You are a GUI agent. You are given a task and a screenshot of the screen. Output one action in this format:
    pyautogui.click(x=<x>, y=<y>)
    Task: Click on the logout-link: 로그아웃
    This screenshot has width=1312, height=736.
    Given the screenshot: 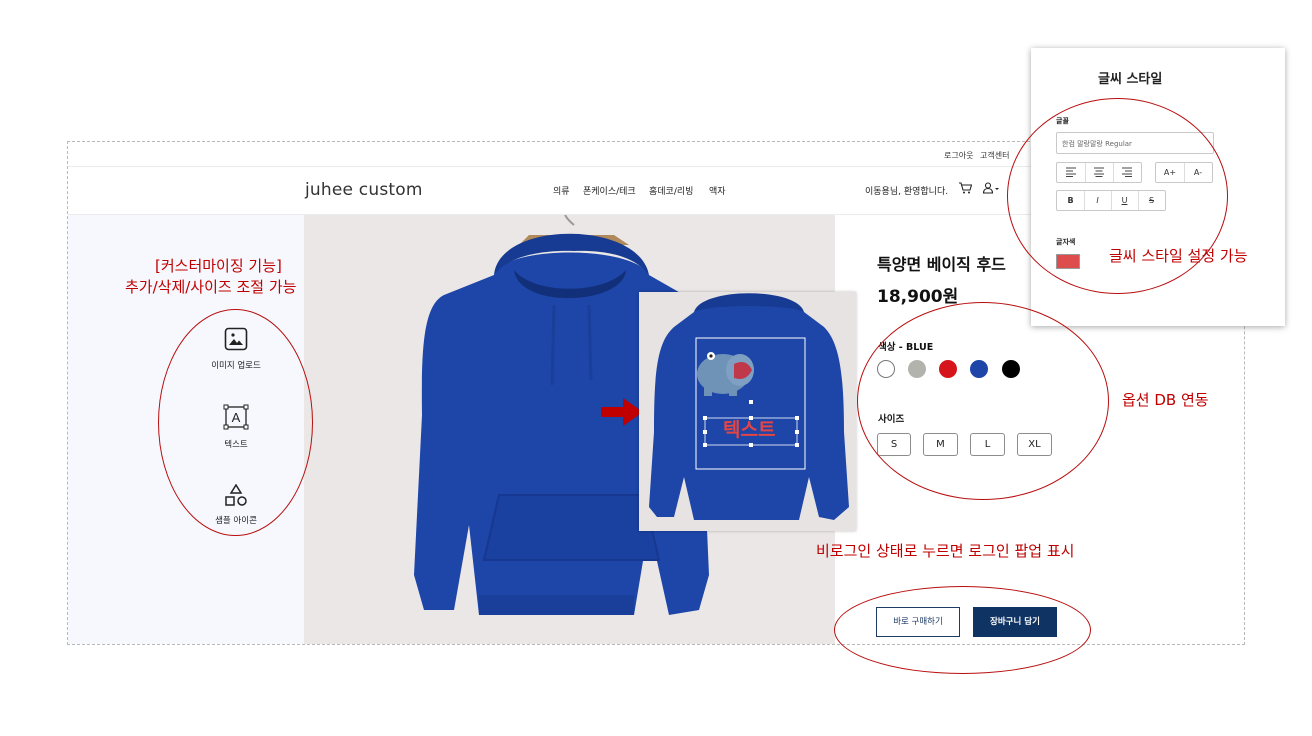 What is the action you would take?
    pyautogui.click(x=958, y=155)
    